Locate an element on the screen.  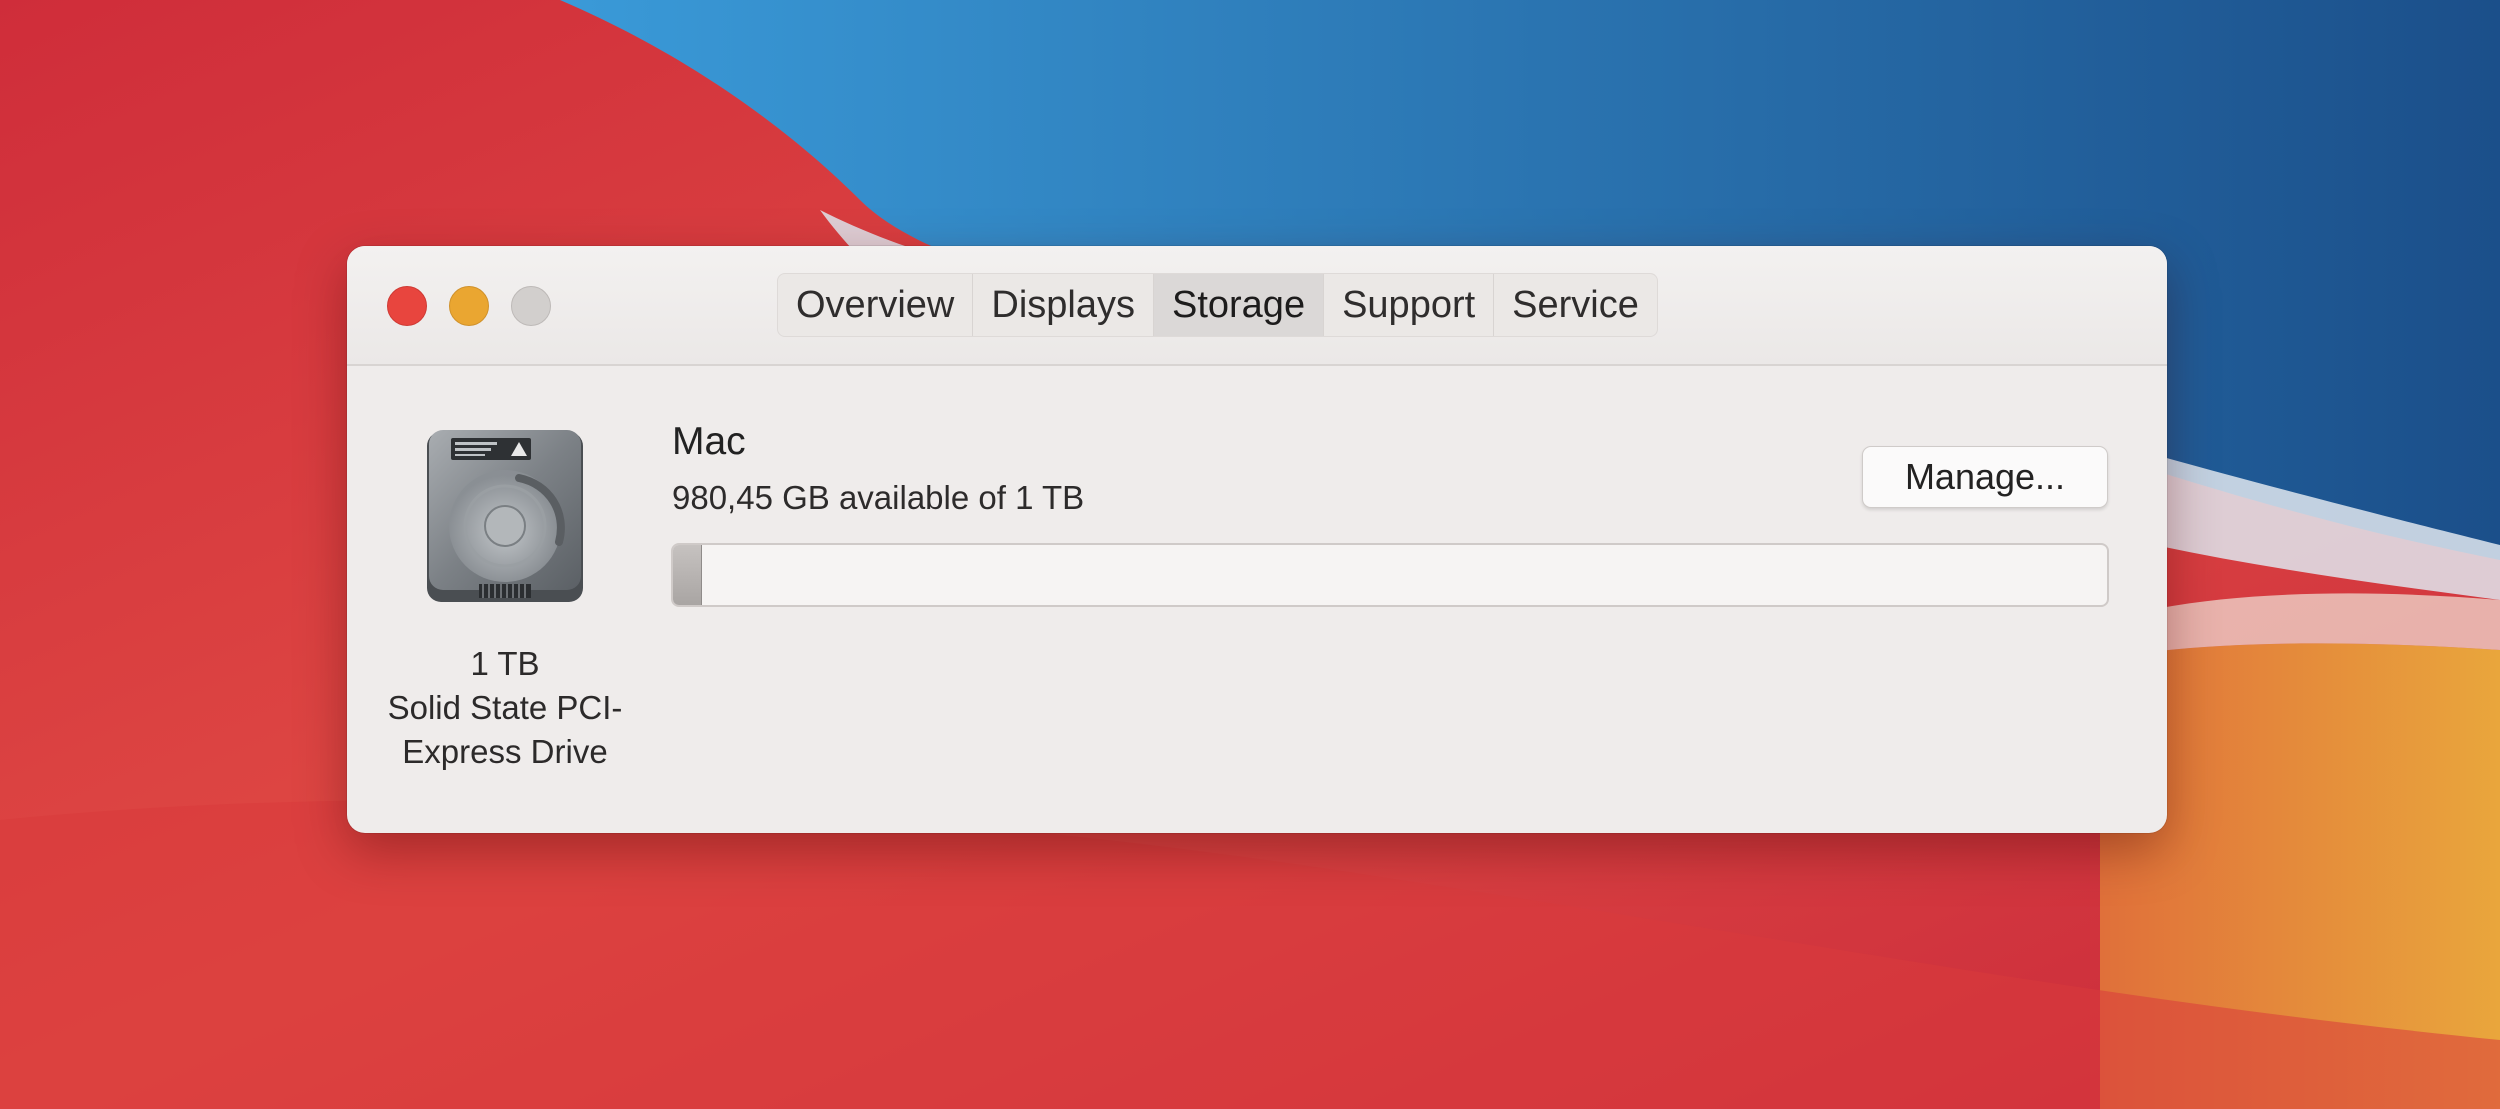
tab-support: Support is located at coordinates (1409, 305).